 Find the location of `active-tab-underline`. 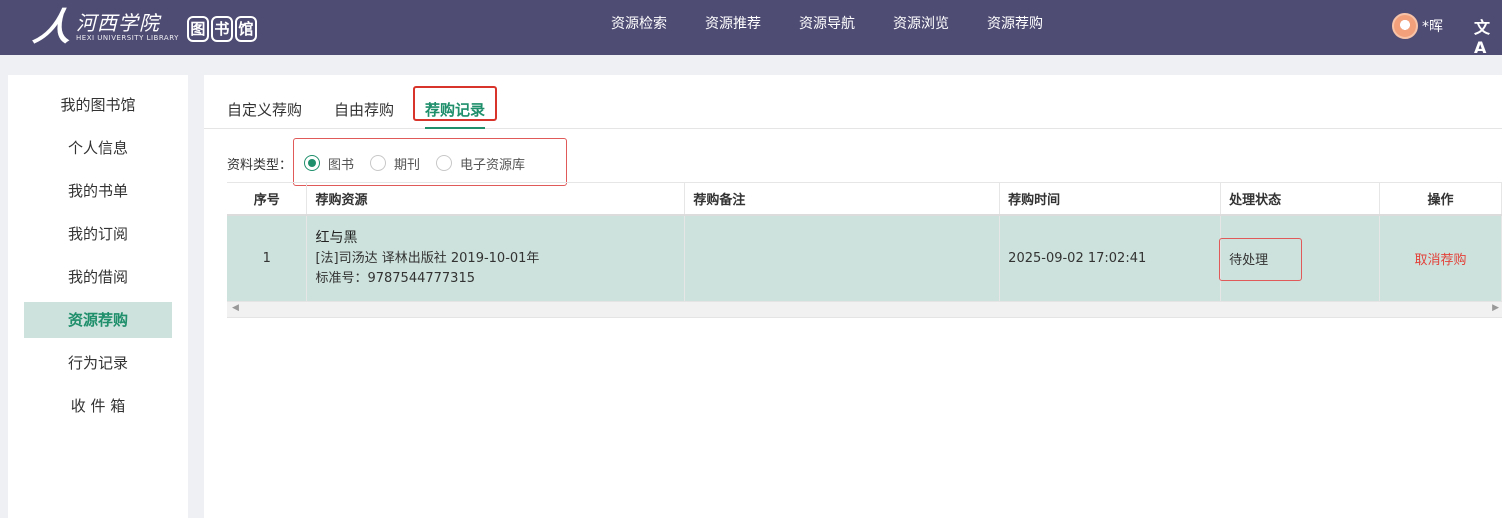

active-tab-underline is located at coordinates (455, 128).